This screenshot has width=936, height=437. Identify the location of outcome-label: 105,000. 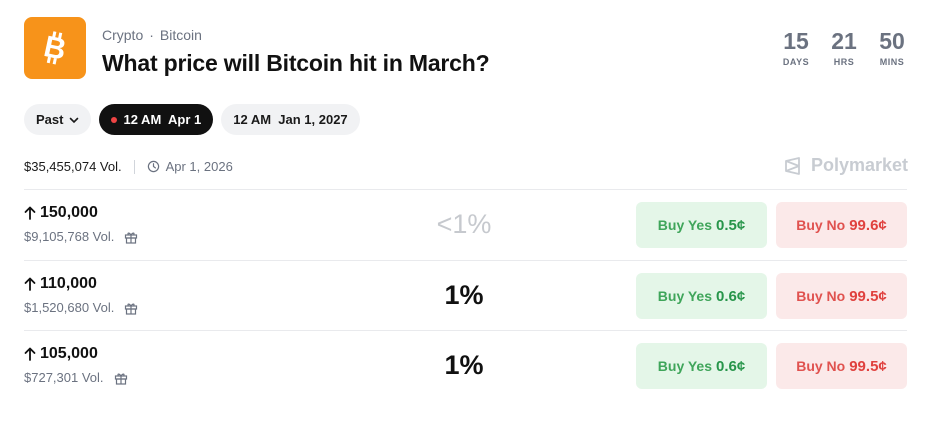
(61, 354).